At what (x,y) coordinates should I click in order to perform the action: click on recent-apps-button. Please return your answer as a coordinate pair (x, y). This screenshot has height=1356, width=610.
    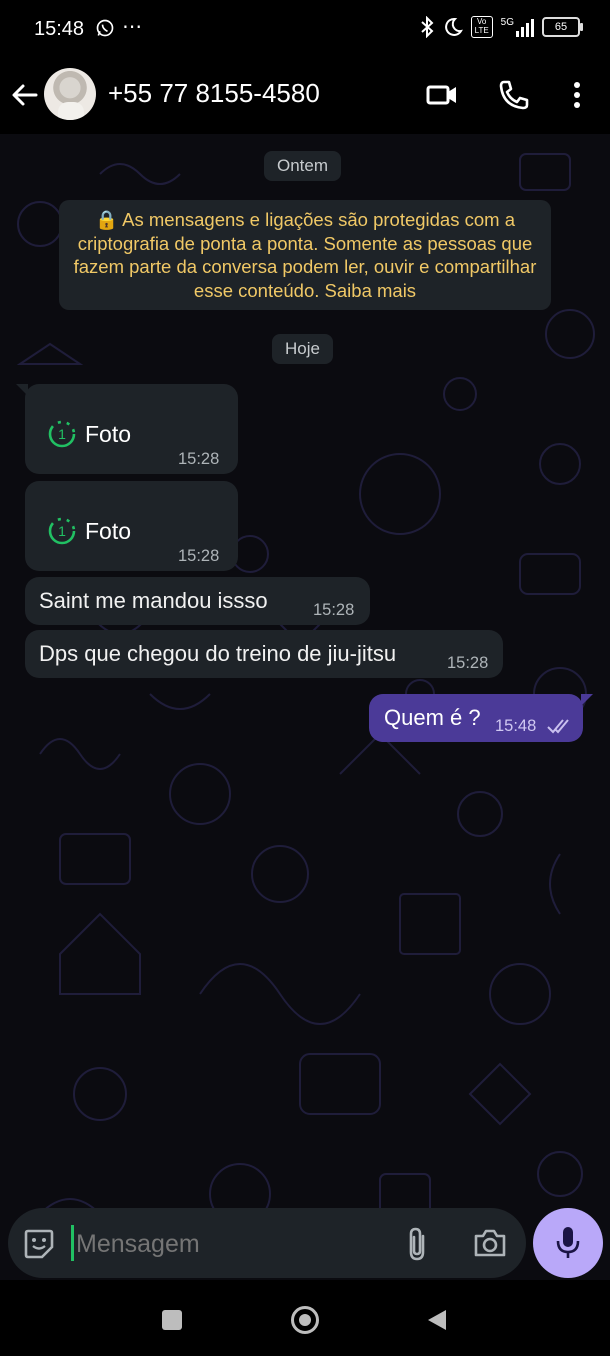
    Looking at the image, I should click on (172, 1320).